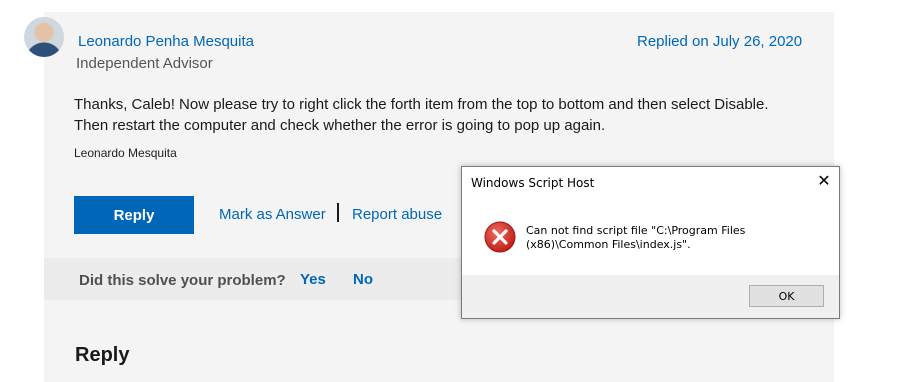  Describe the element at coordinates (363, 279) in the screenshot. I see `feedback-no-link: No` at that location.